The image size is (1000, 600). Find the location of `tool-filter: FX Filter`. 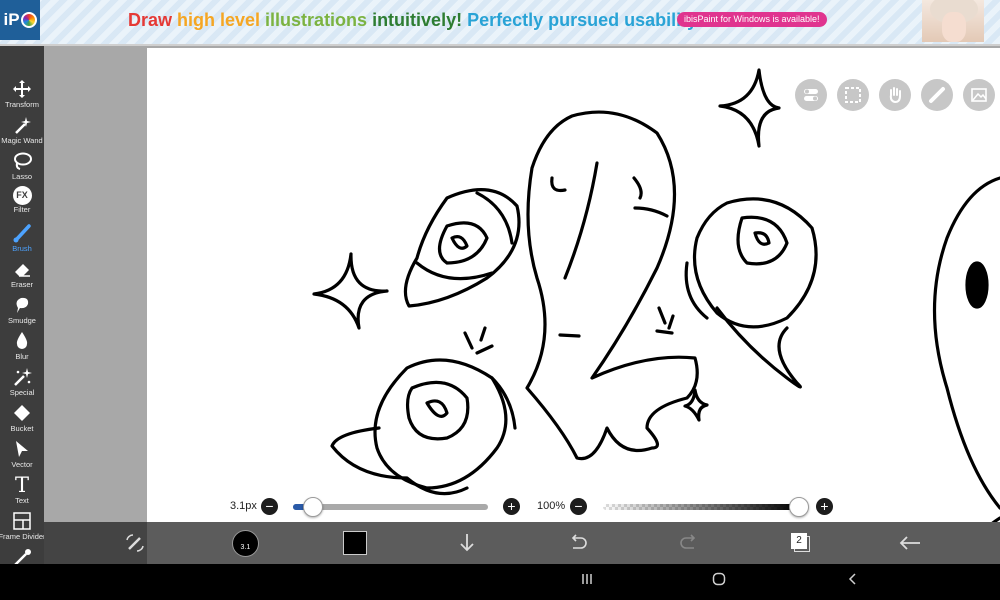

tool-filter: FX Filter is located at coordinates (22, 204).